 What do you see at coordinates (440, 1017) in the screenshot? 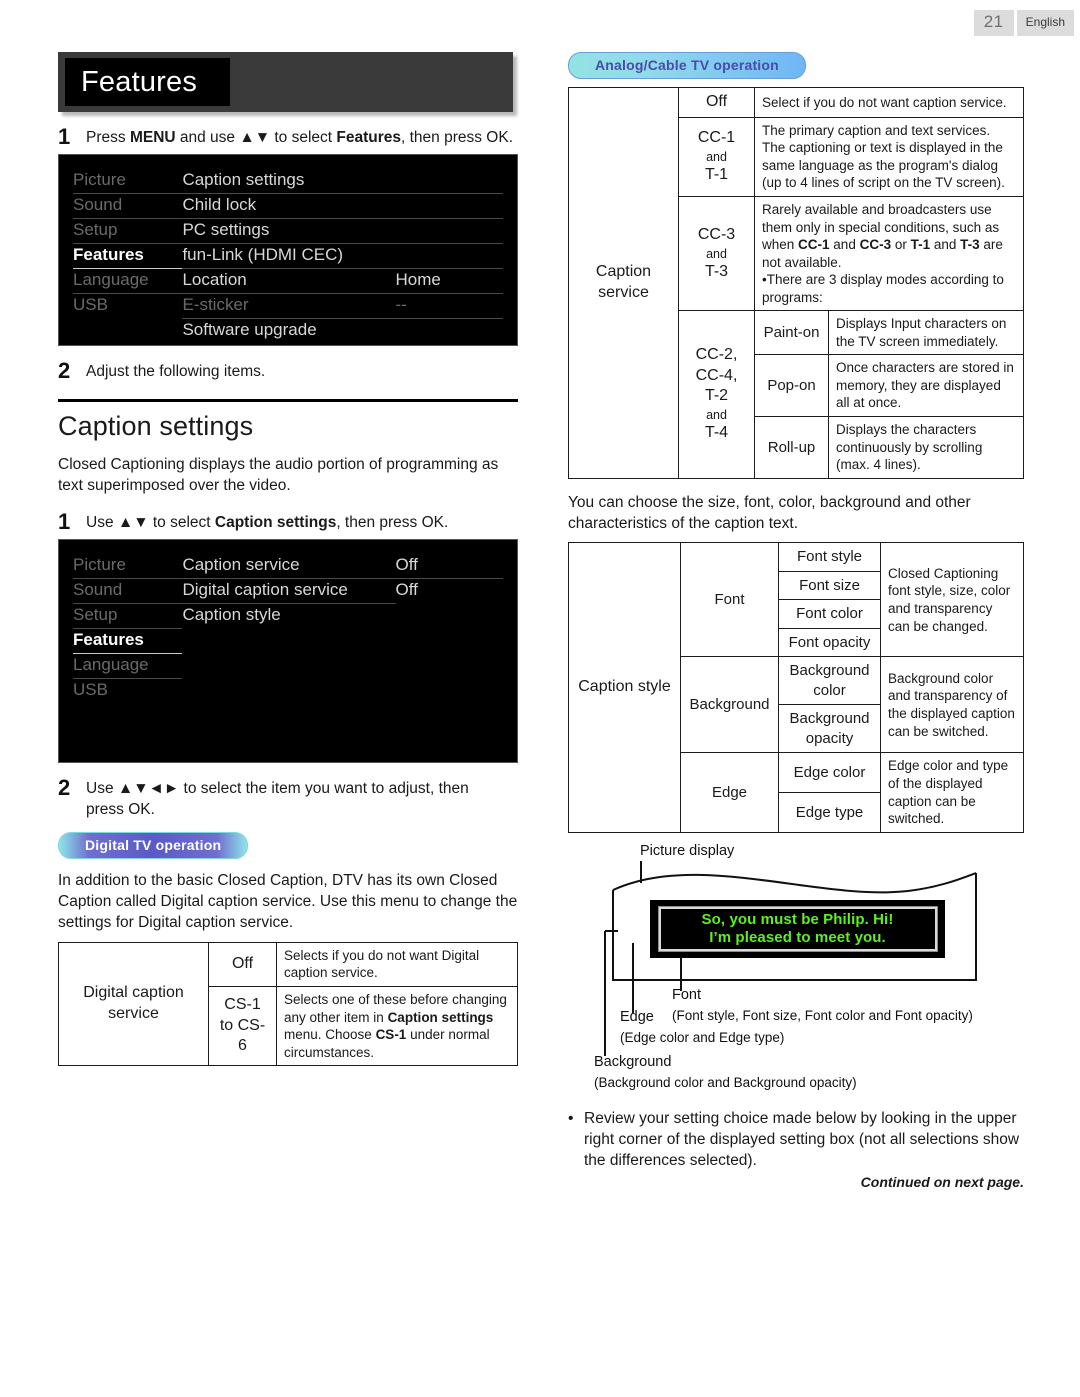
I see `dtv-desc-p1: Caption settings` at bounding box center [440, 1017].